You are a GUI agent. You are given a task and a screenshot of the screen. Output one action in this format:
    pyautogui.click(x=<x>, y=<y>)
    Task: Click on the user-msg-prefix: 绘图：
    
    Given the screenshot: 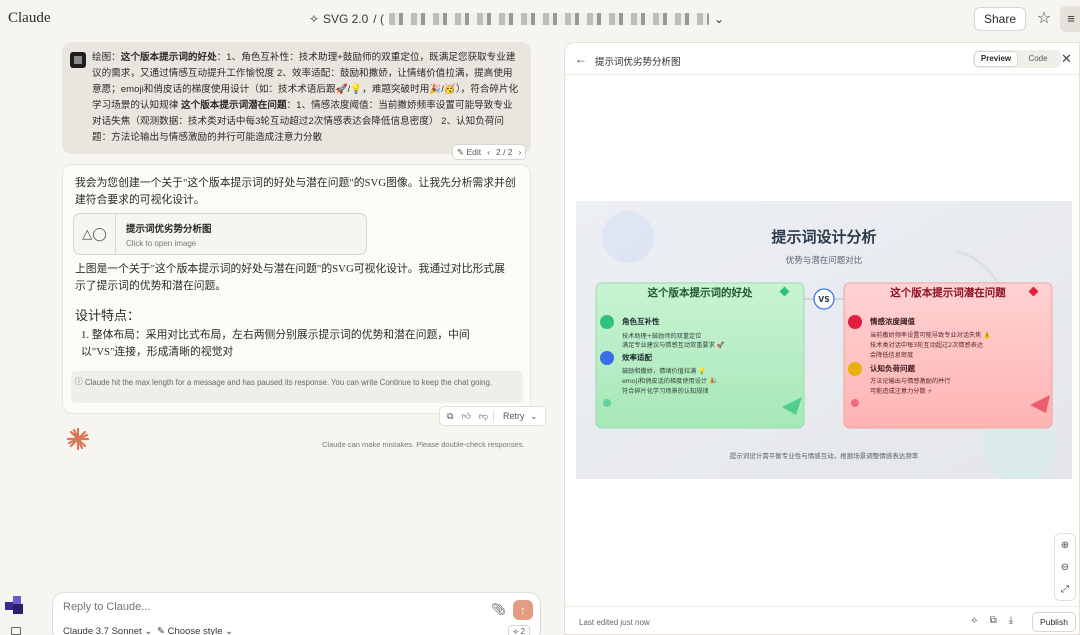 What is the action you would take?
    pyautogui.click(x=106, y=57)
    